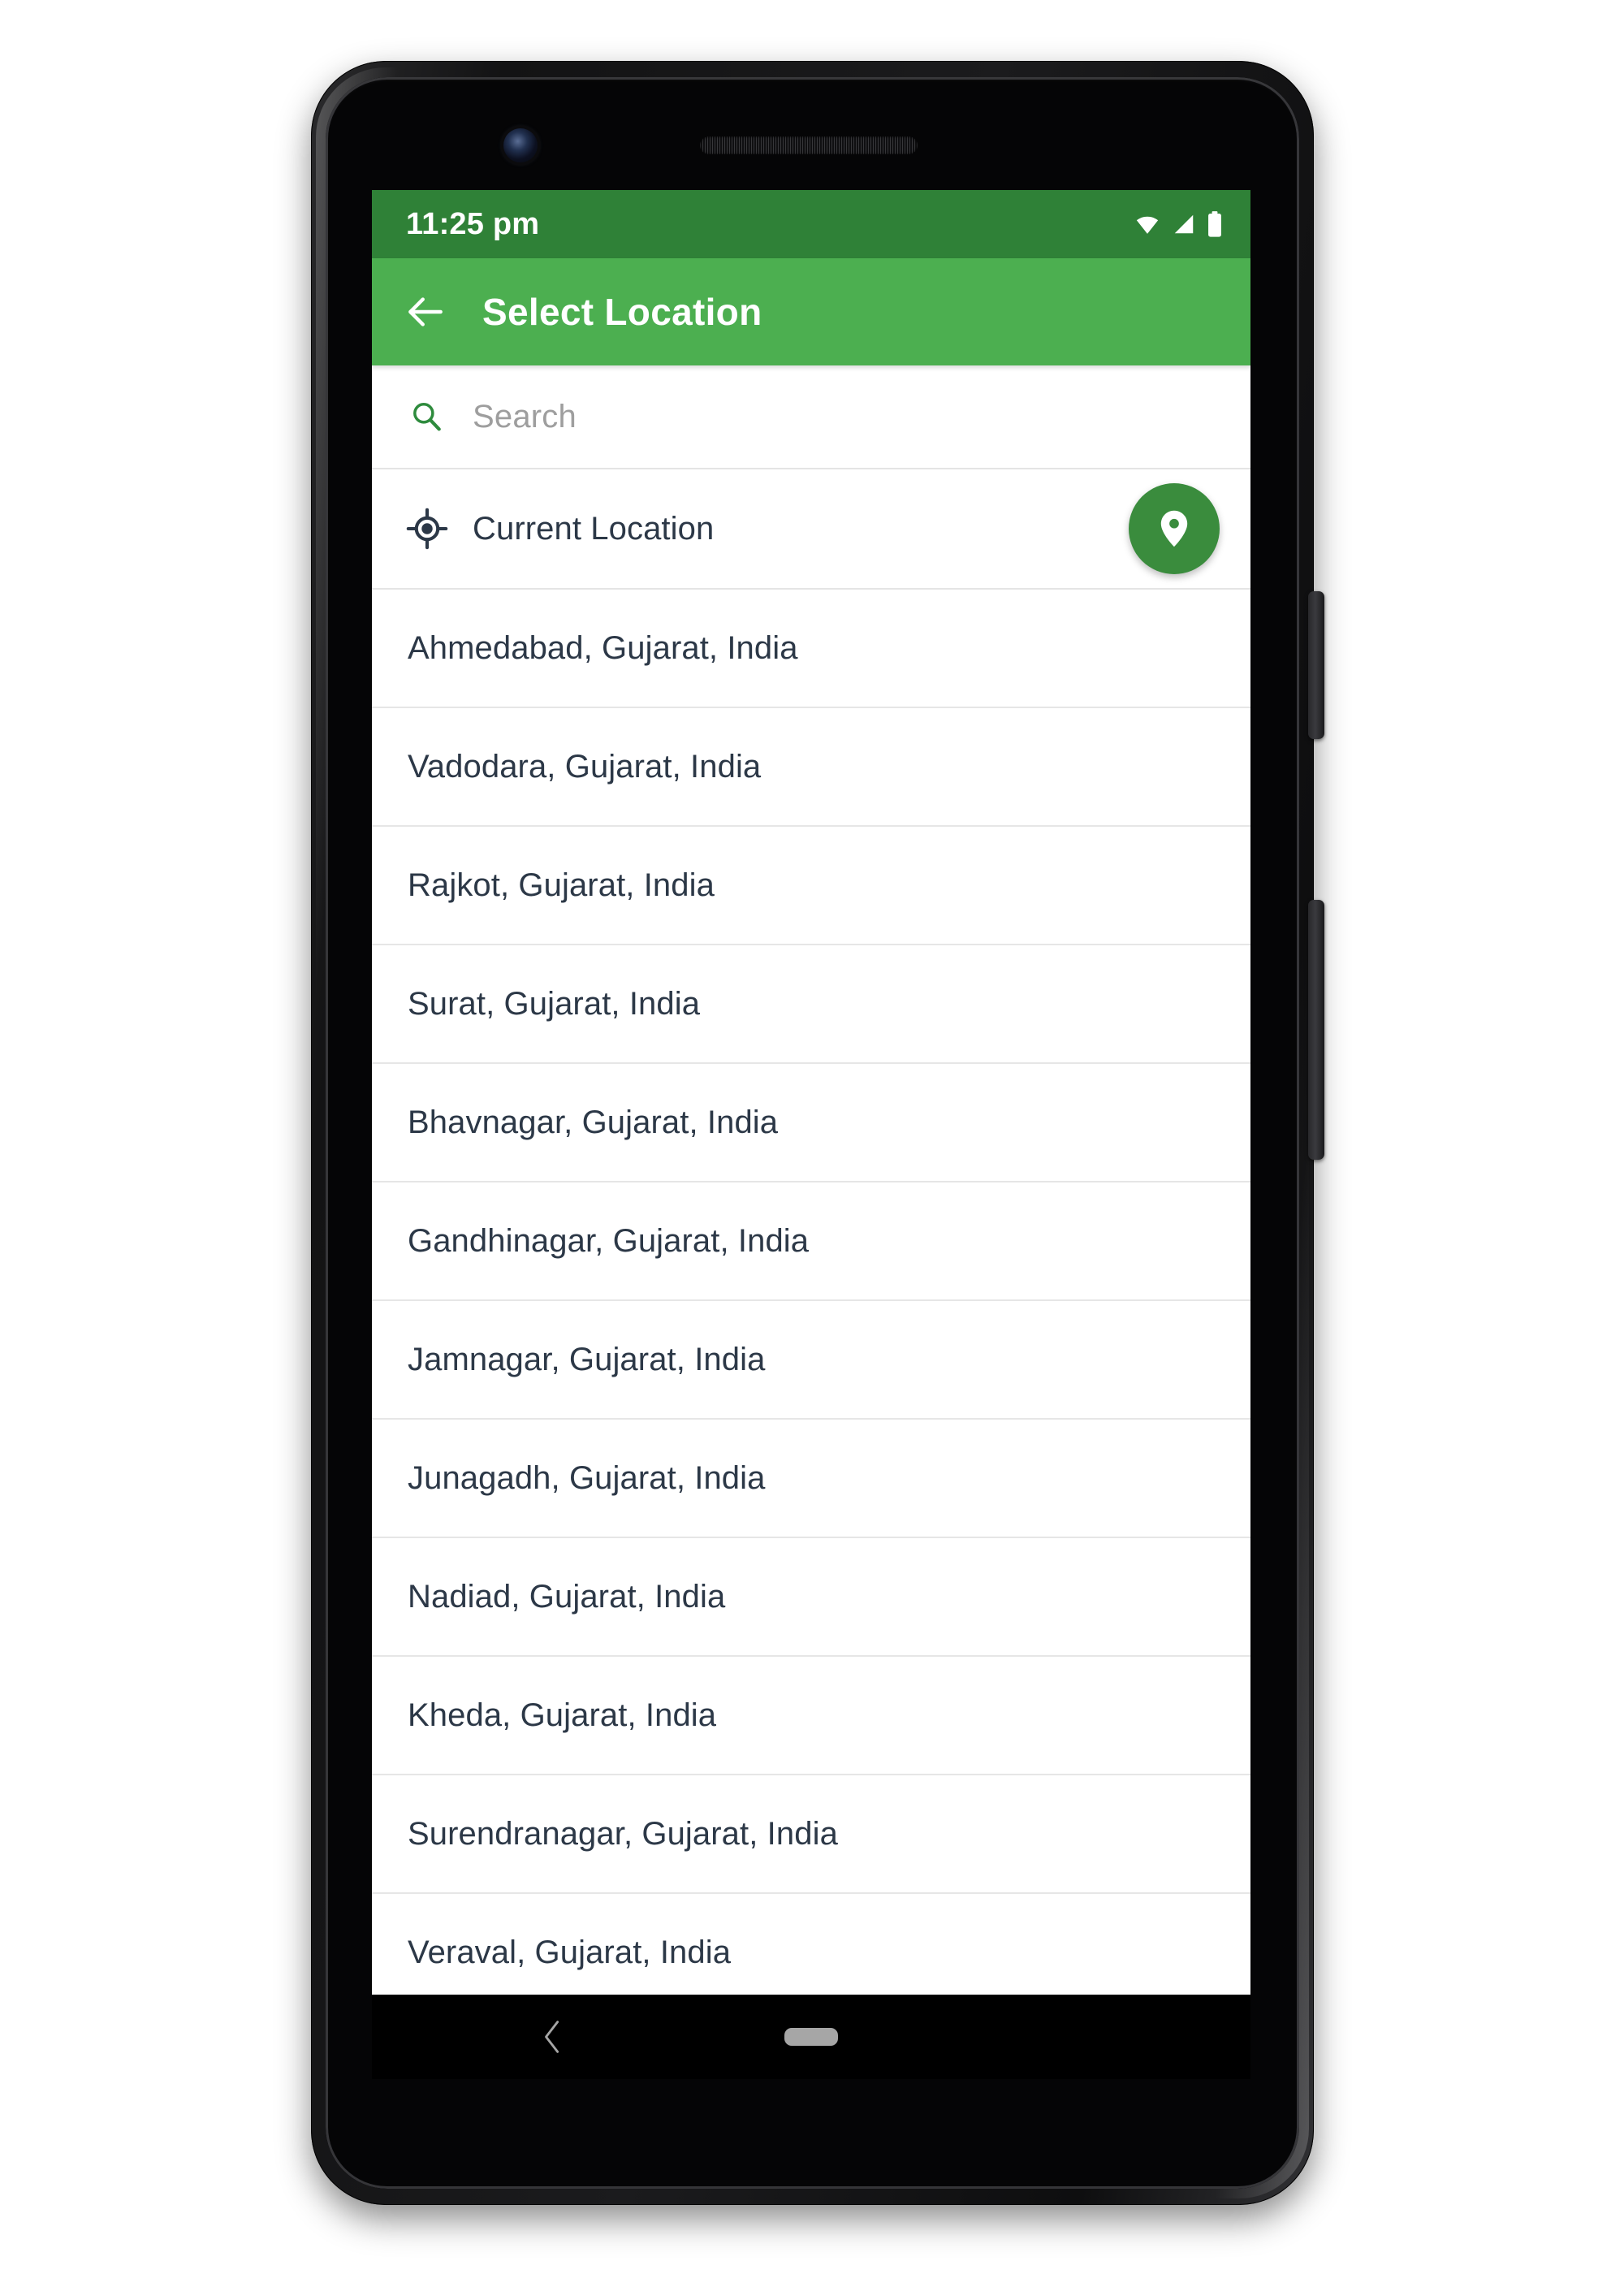 The image size is (1624, 2274). I want to click on list-item-label: Ahmedabad, Gujarat, India, so click(603, 647).